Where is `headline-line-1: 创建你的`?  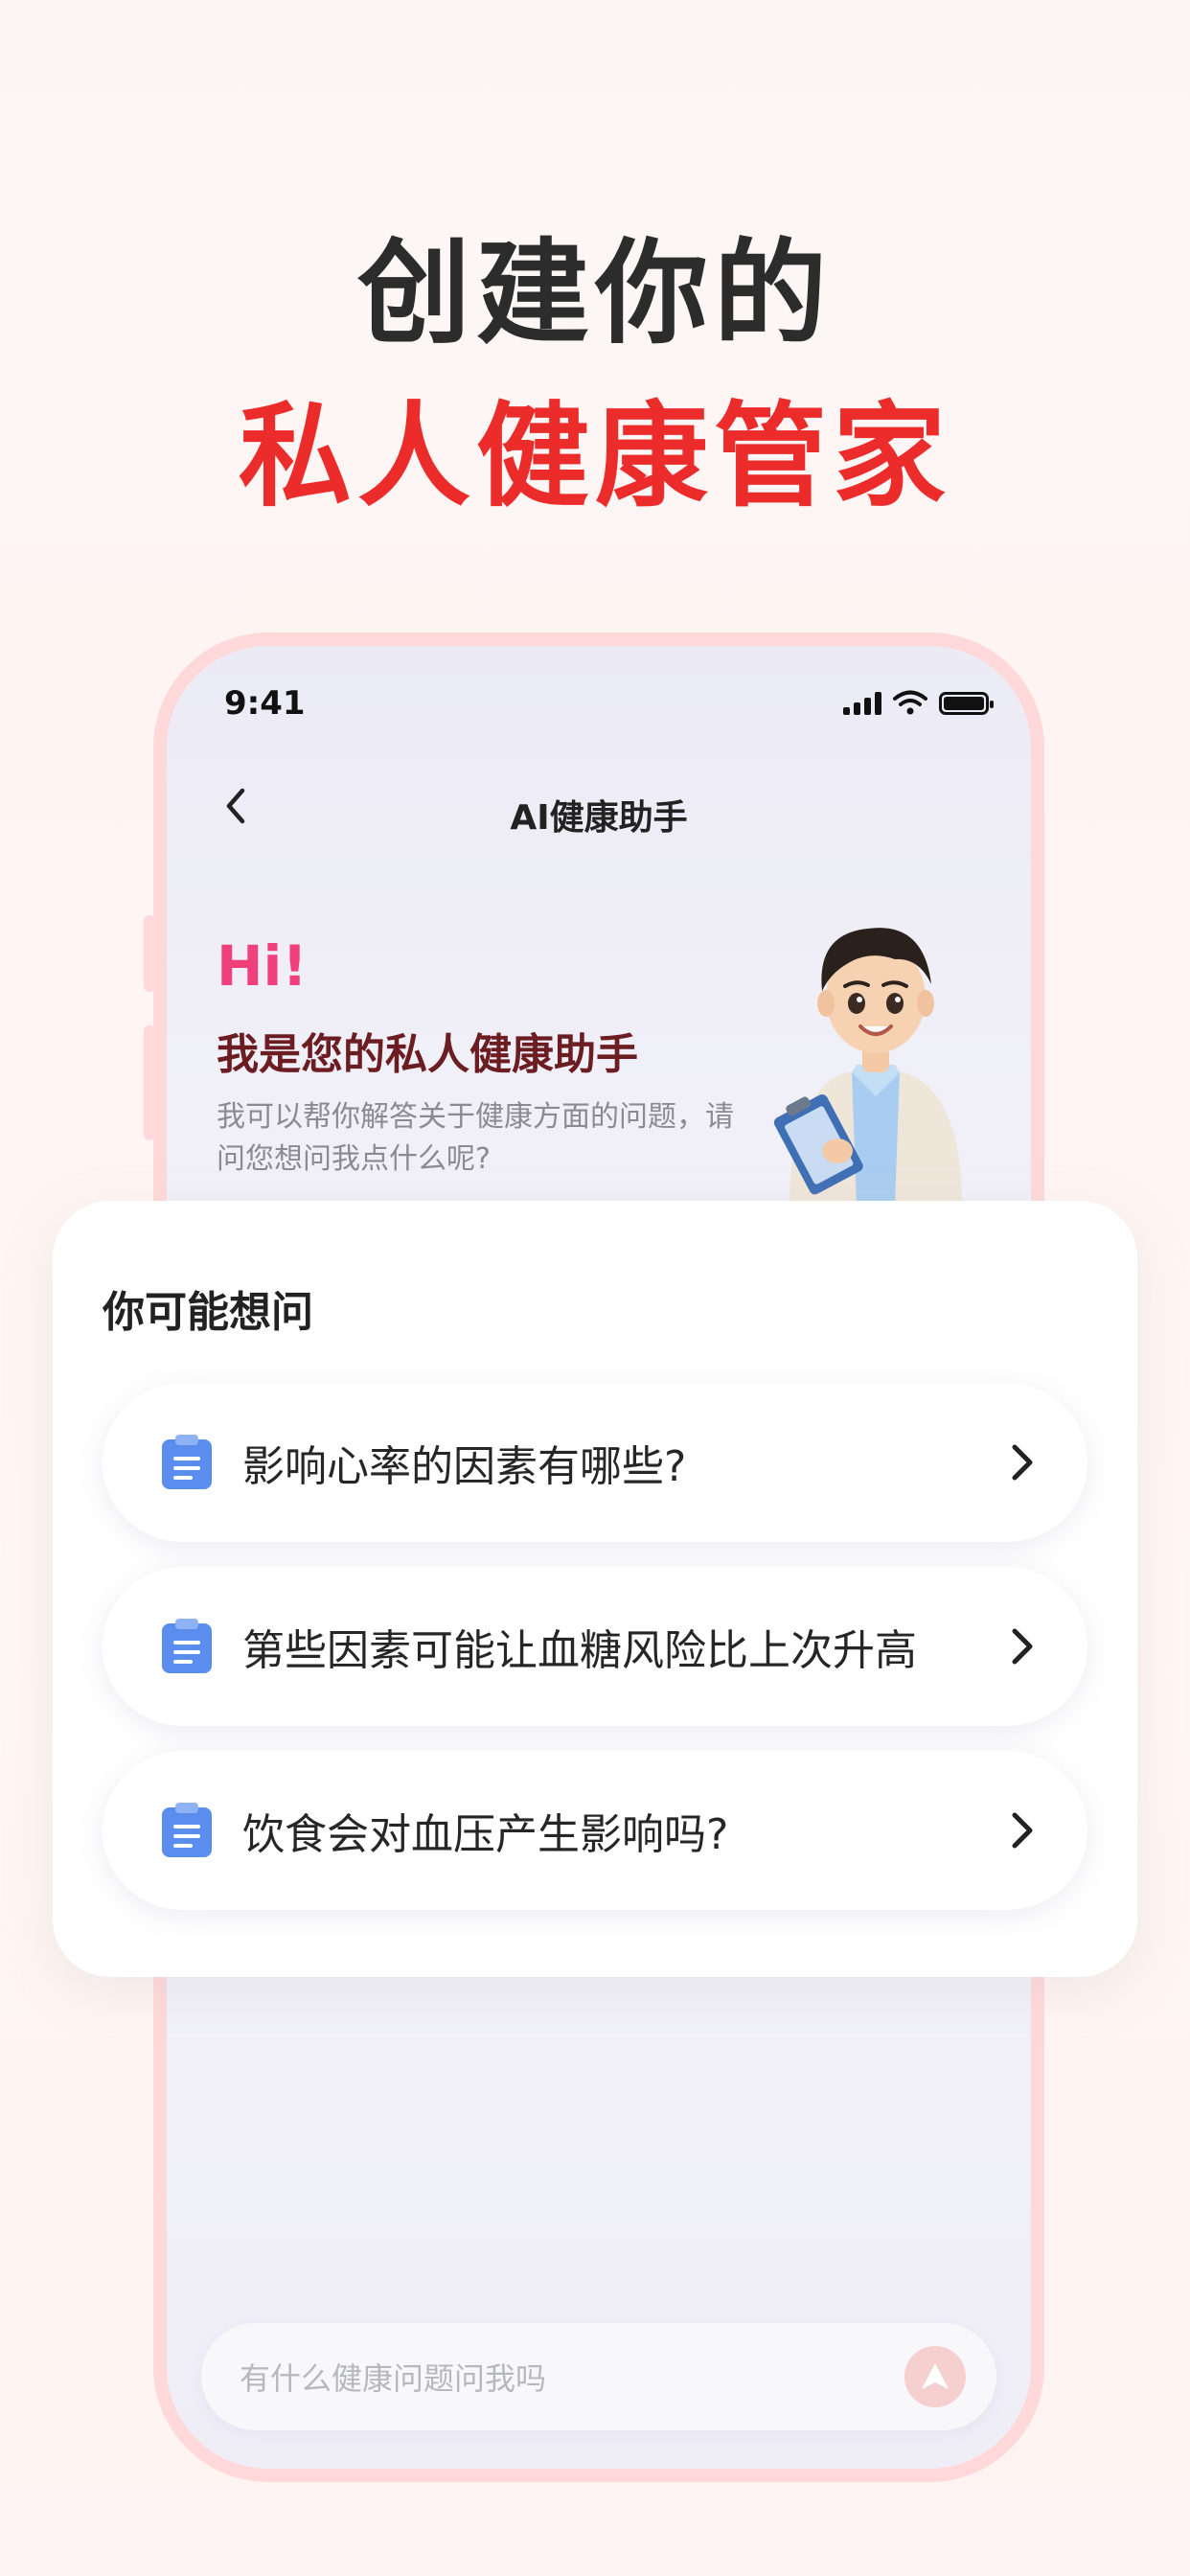
headline-line-1: 创建你的 is located at coordinates (594, 293).